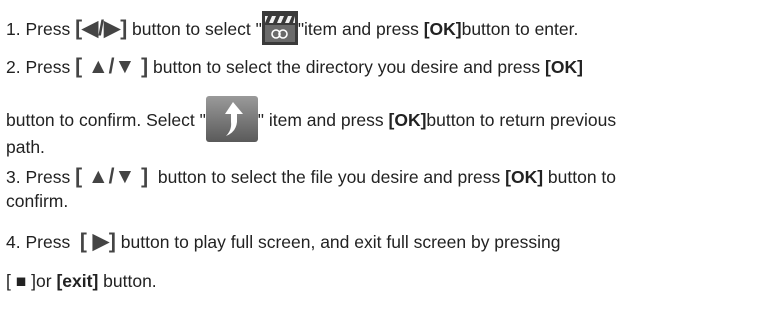 The height and width of the screenshot is (309, 765). Describe the element at coordinates (46, 281) in the screenshot. I see `step-4-or: or` at that location.